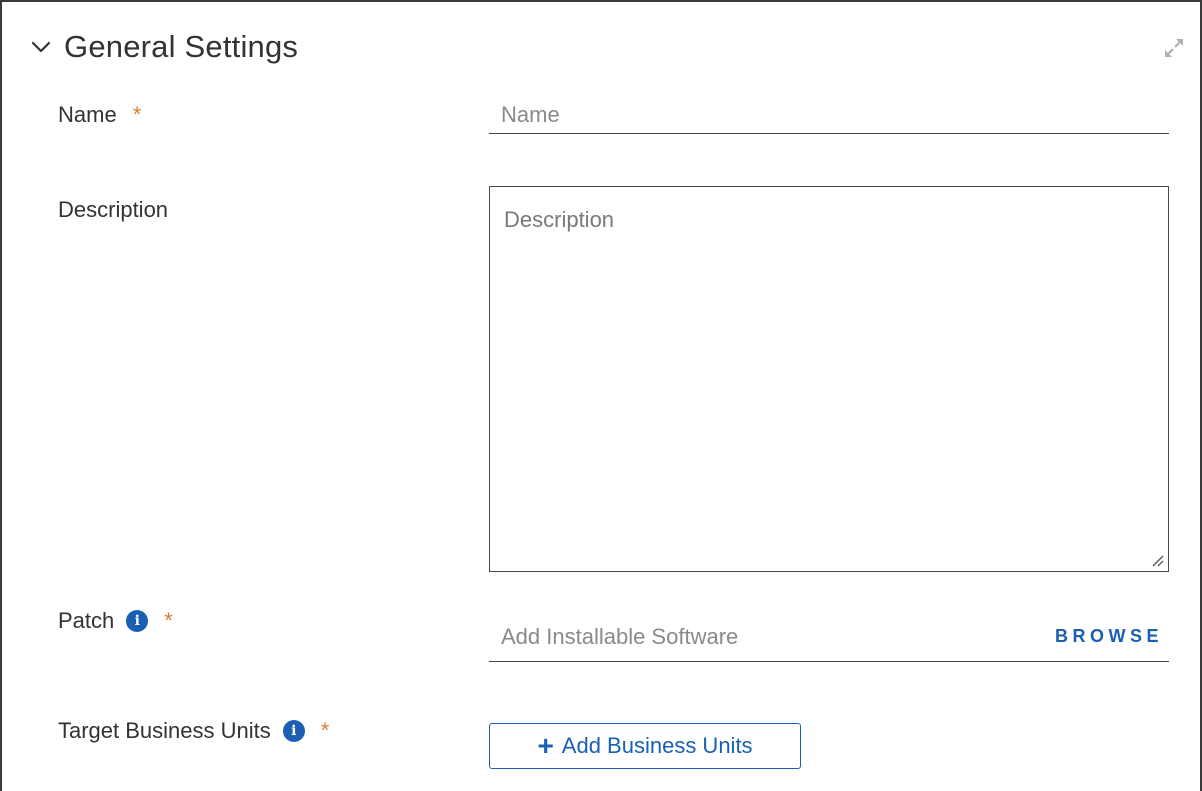 This screenshot has height=791, width=1202. Describe the element at coordinates (181, 46) in the screenshot. I see `section-title: General Settings` at that location.